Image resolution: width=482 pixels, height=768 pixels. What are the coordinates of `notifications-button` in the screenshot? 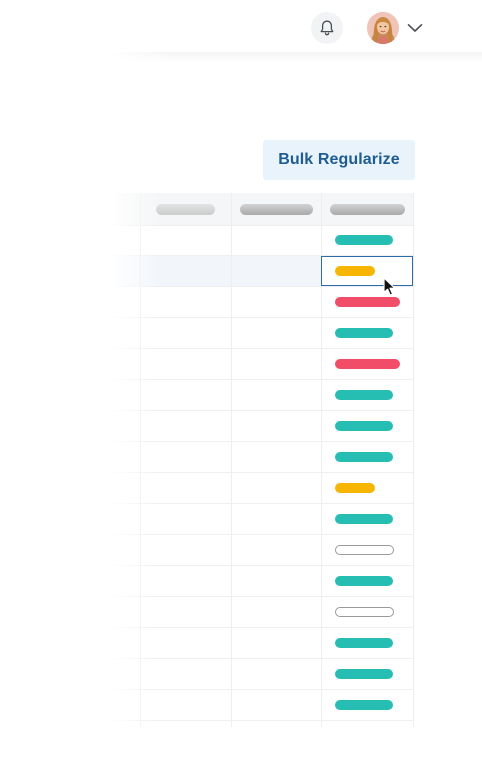 It's located at (327, 28).